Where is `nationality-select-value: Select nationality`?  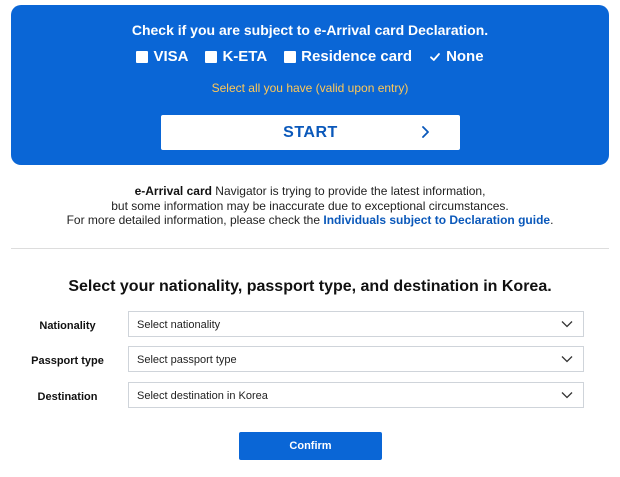 nationality-select-value: Select nationality is located at coordinates (179, 325).